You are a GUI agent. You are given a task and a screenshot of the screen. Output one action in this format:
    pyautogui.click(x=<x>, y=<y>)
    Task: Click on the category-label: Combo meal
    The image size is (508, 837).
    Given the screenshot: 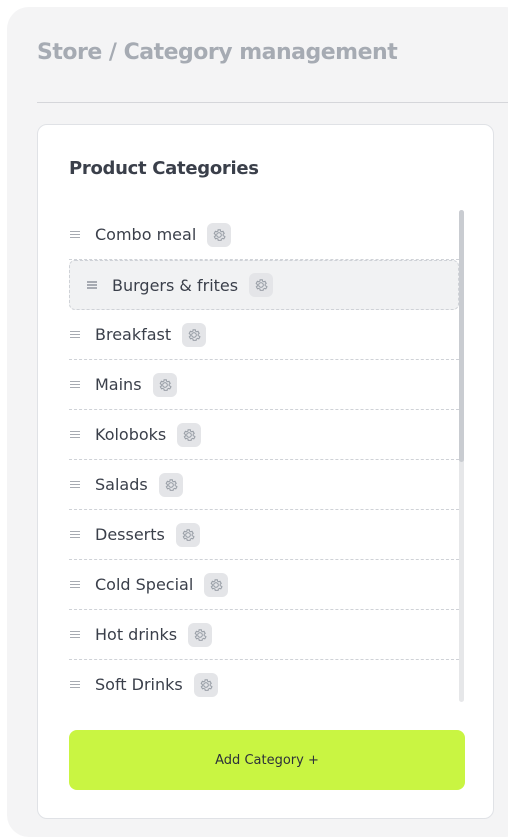 What is the action you would take?
    pyautogui.click(x=146, y=234)
    